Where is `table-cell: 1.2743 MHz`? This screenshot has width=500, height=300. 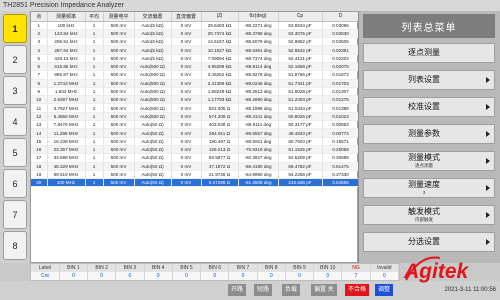
table-cell: 1.2743 MHz is located at coordinates (66, 83).